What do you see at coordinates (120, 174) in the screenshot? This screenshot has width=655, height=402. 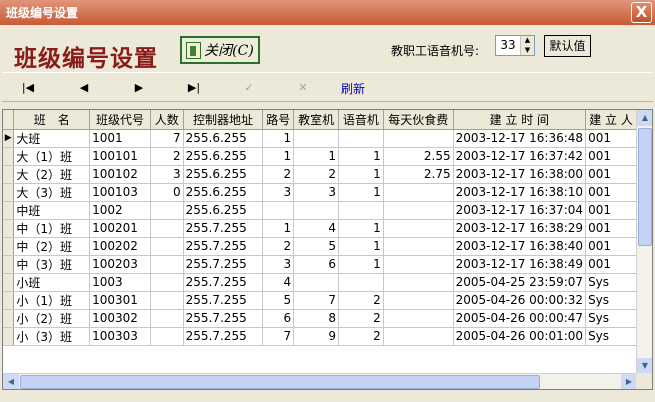 I see `table-cell: 100102` at bounding box center [120, 174].